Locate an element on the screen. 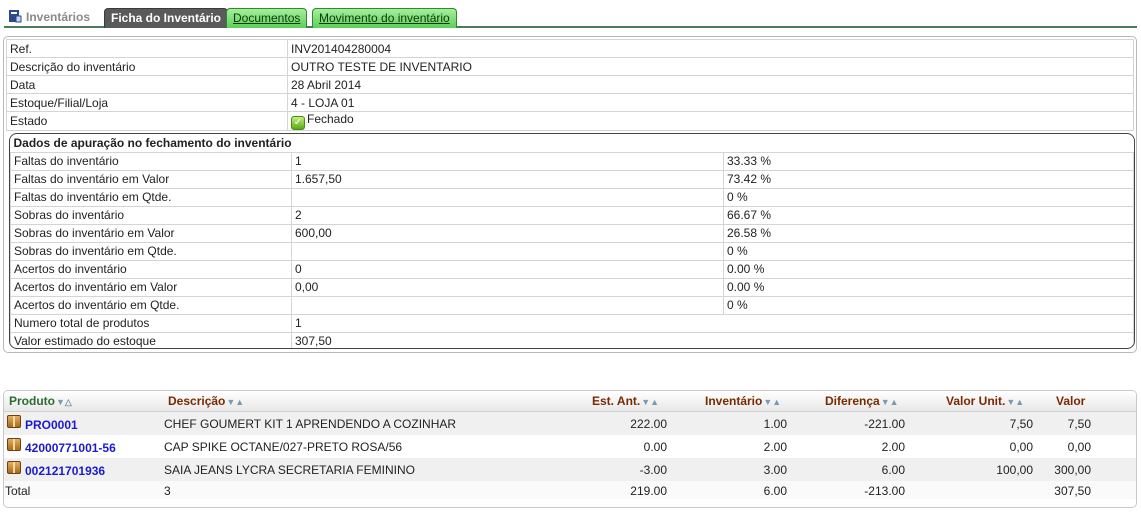 The height and width of the screenshot is (522, 1141). col-label: Descrição is located at coordinates (197, 401).